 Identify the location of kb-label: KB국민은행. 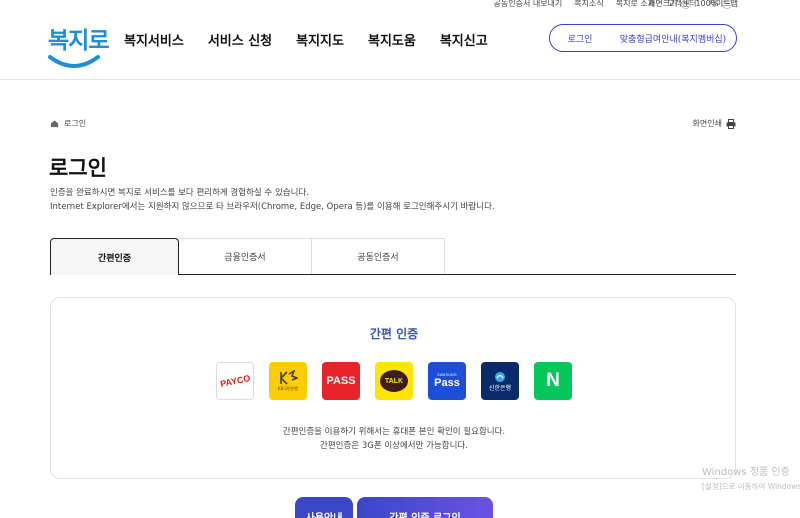
(288, 388).